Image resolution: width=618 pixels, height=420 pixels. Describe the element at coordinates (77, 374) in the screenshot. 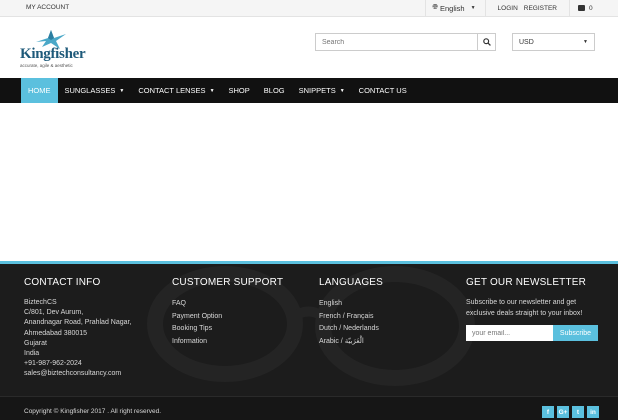

I see `contact-email: sales@biztechconsultancy.com` at that location.